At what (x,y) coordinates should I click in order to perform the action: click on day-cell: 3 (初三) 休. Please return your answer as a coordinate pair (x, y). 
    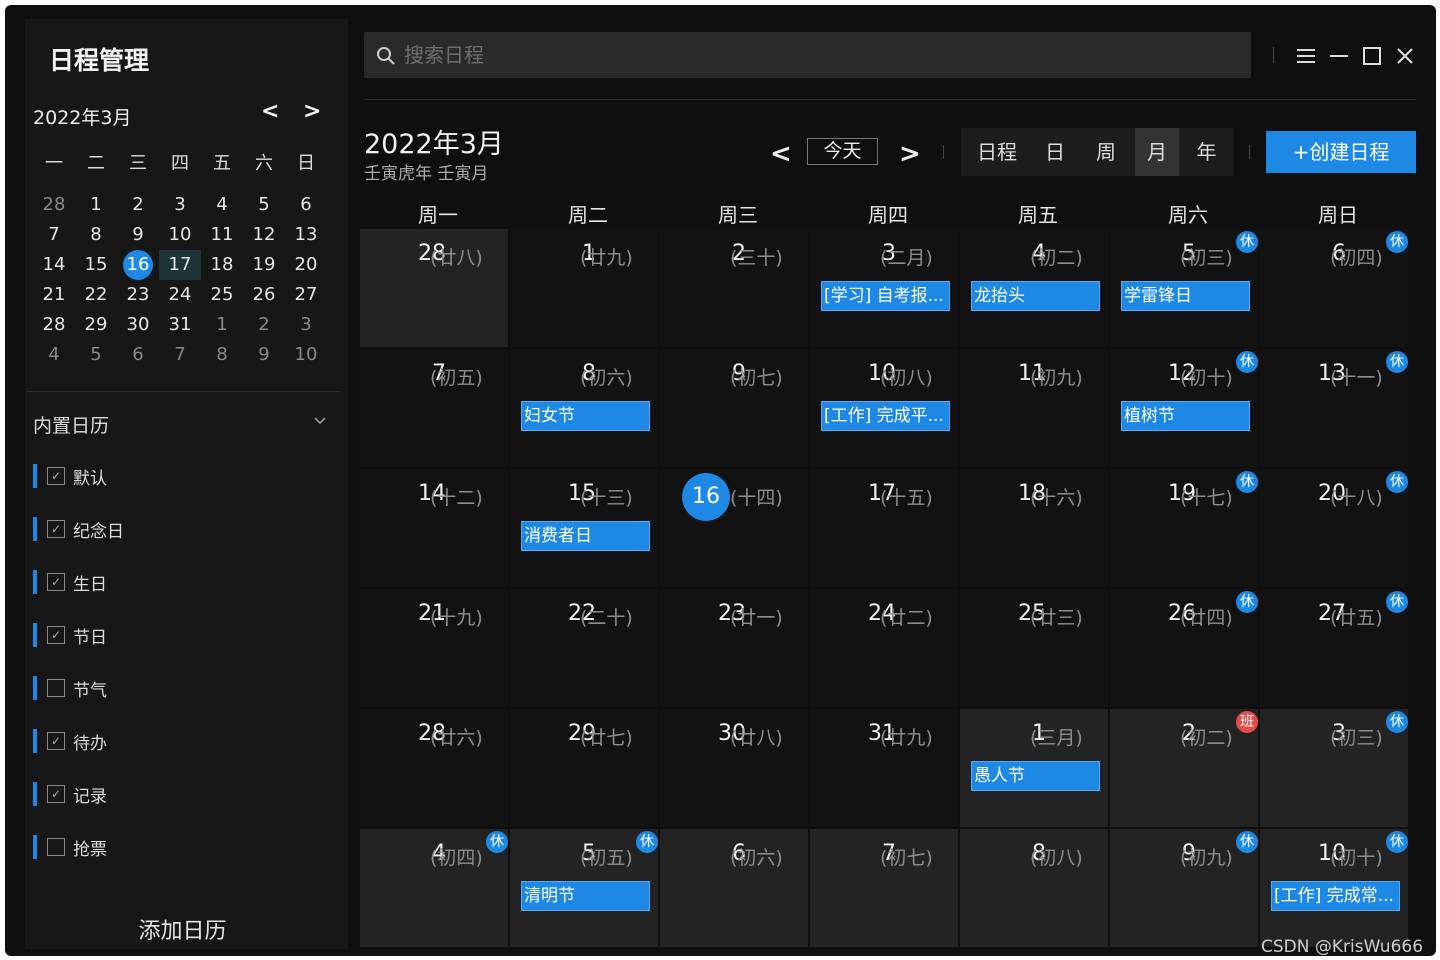
    Looking at the image, I should click on (1334, 768).